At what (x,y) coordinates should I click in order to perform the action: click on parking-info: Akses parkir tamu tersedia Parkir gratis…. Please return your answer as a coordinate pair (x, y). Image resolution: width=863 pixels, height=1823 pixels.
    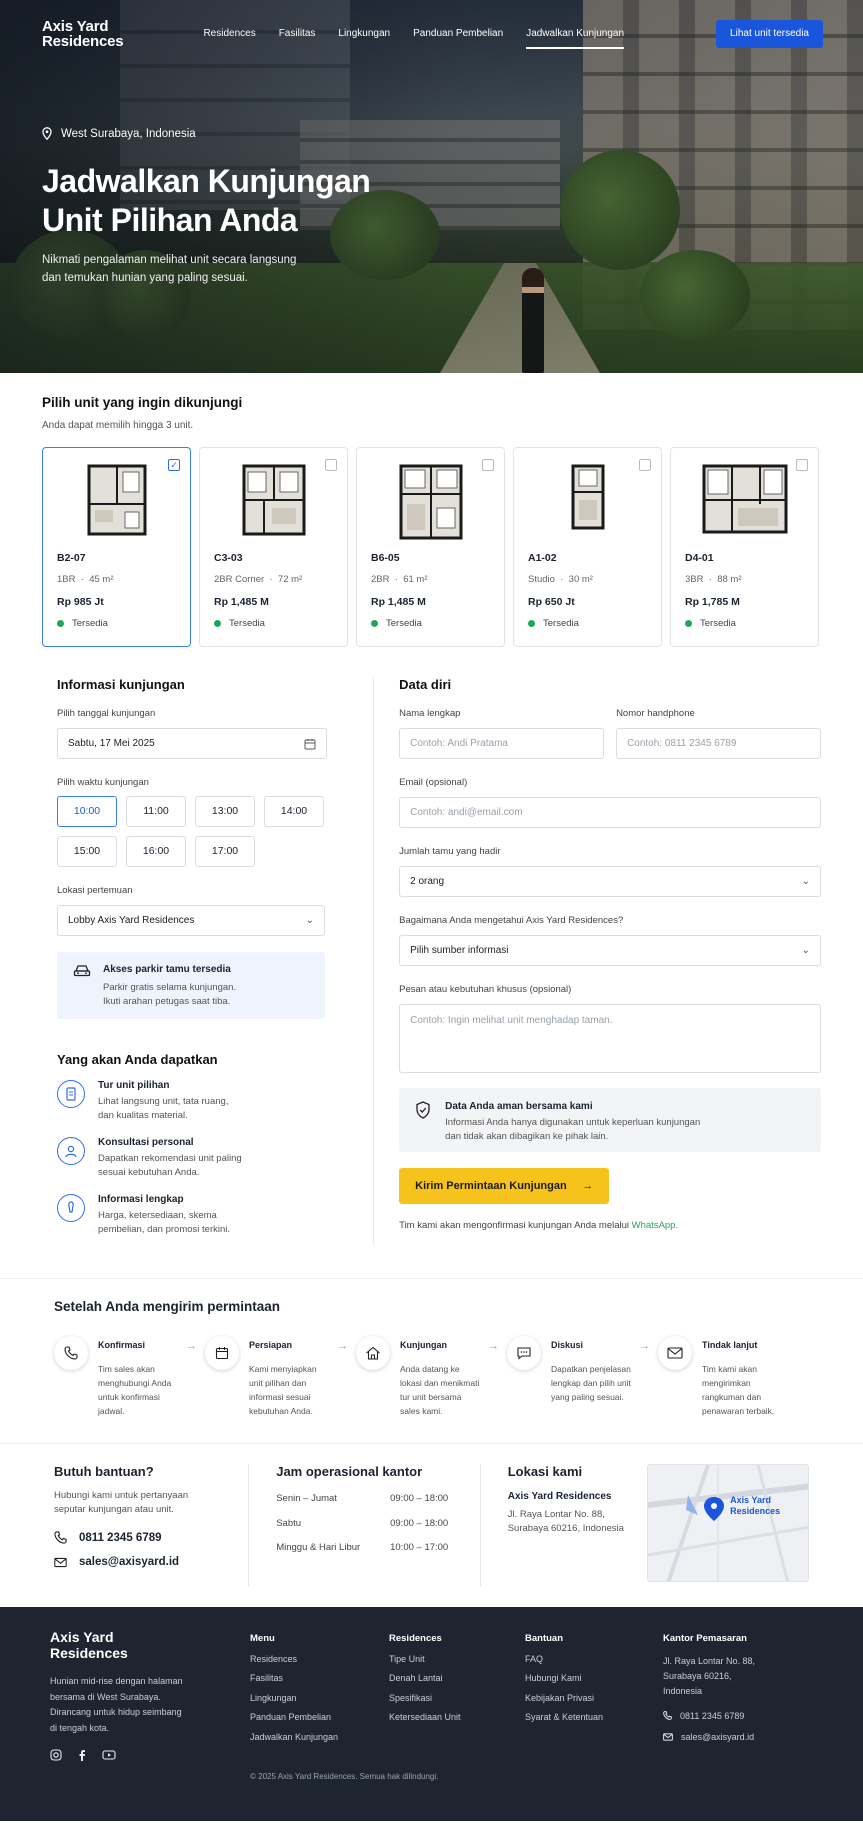
    Looking at the image, I should click on (191, 985).